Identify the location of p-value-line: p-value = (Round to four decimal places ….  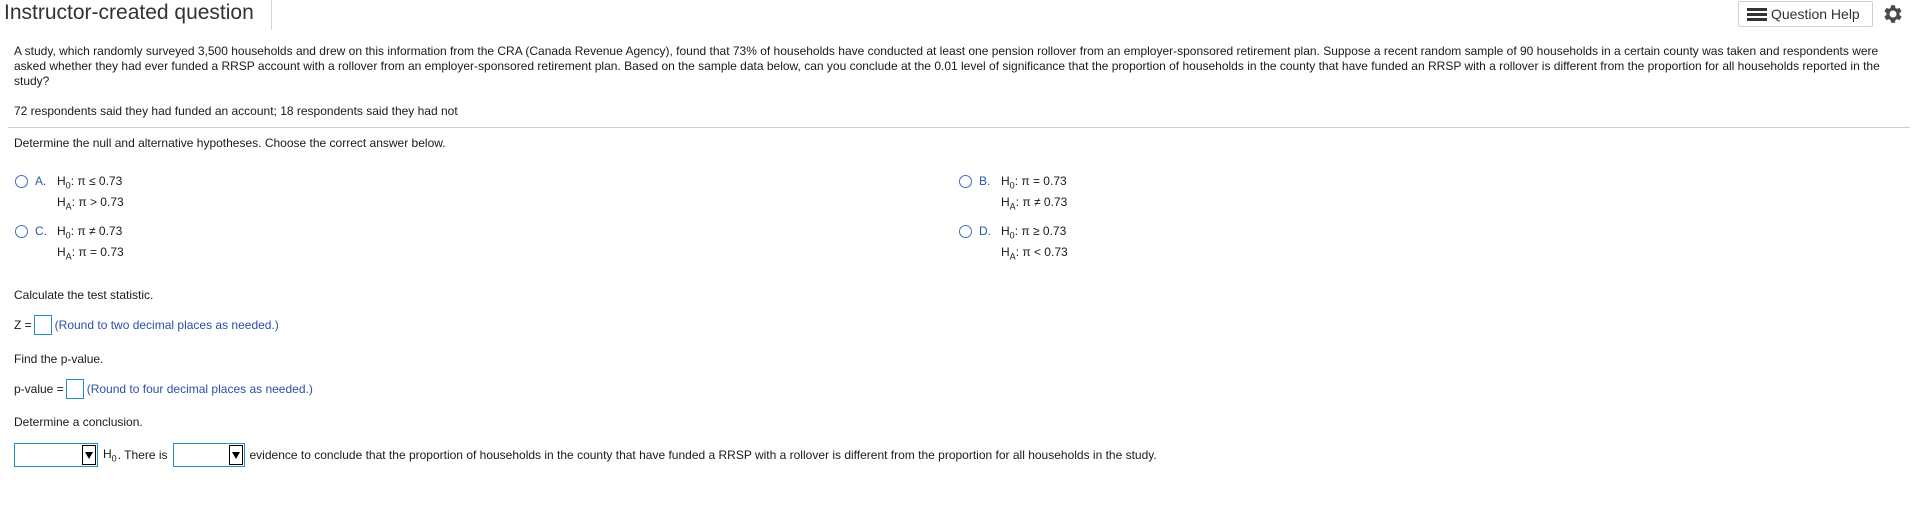
(163, 389).